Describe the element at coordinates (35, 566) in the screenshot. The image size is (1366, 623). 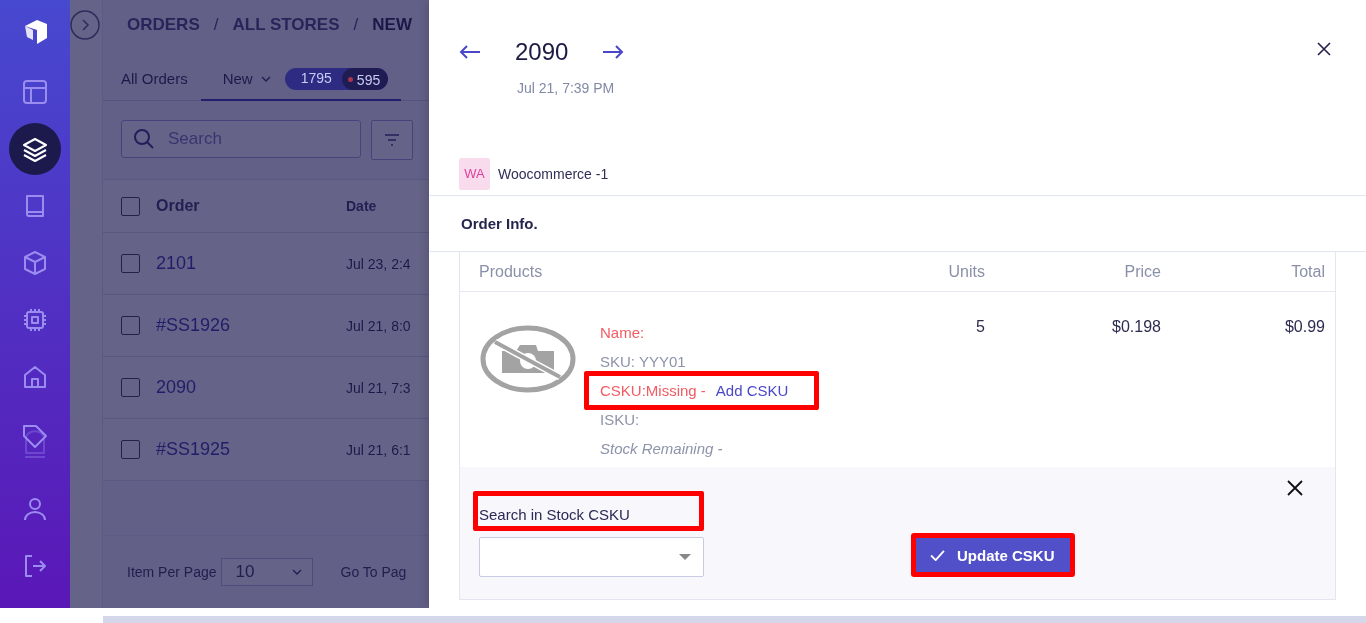
I see `logout-icon` at that location.